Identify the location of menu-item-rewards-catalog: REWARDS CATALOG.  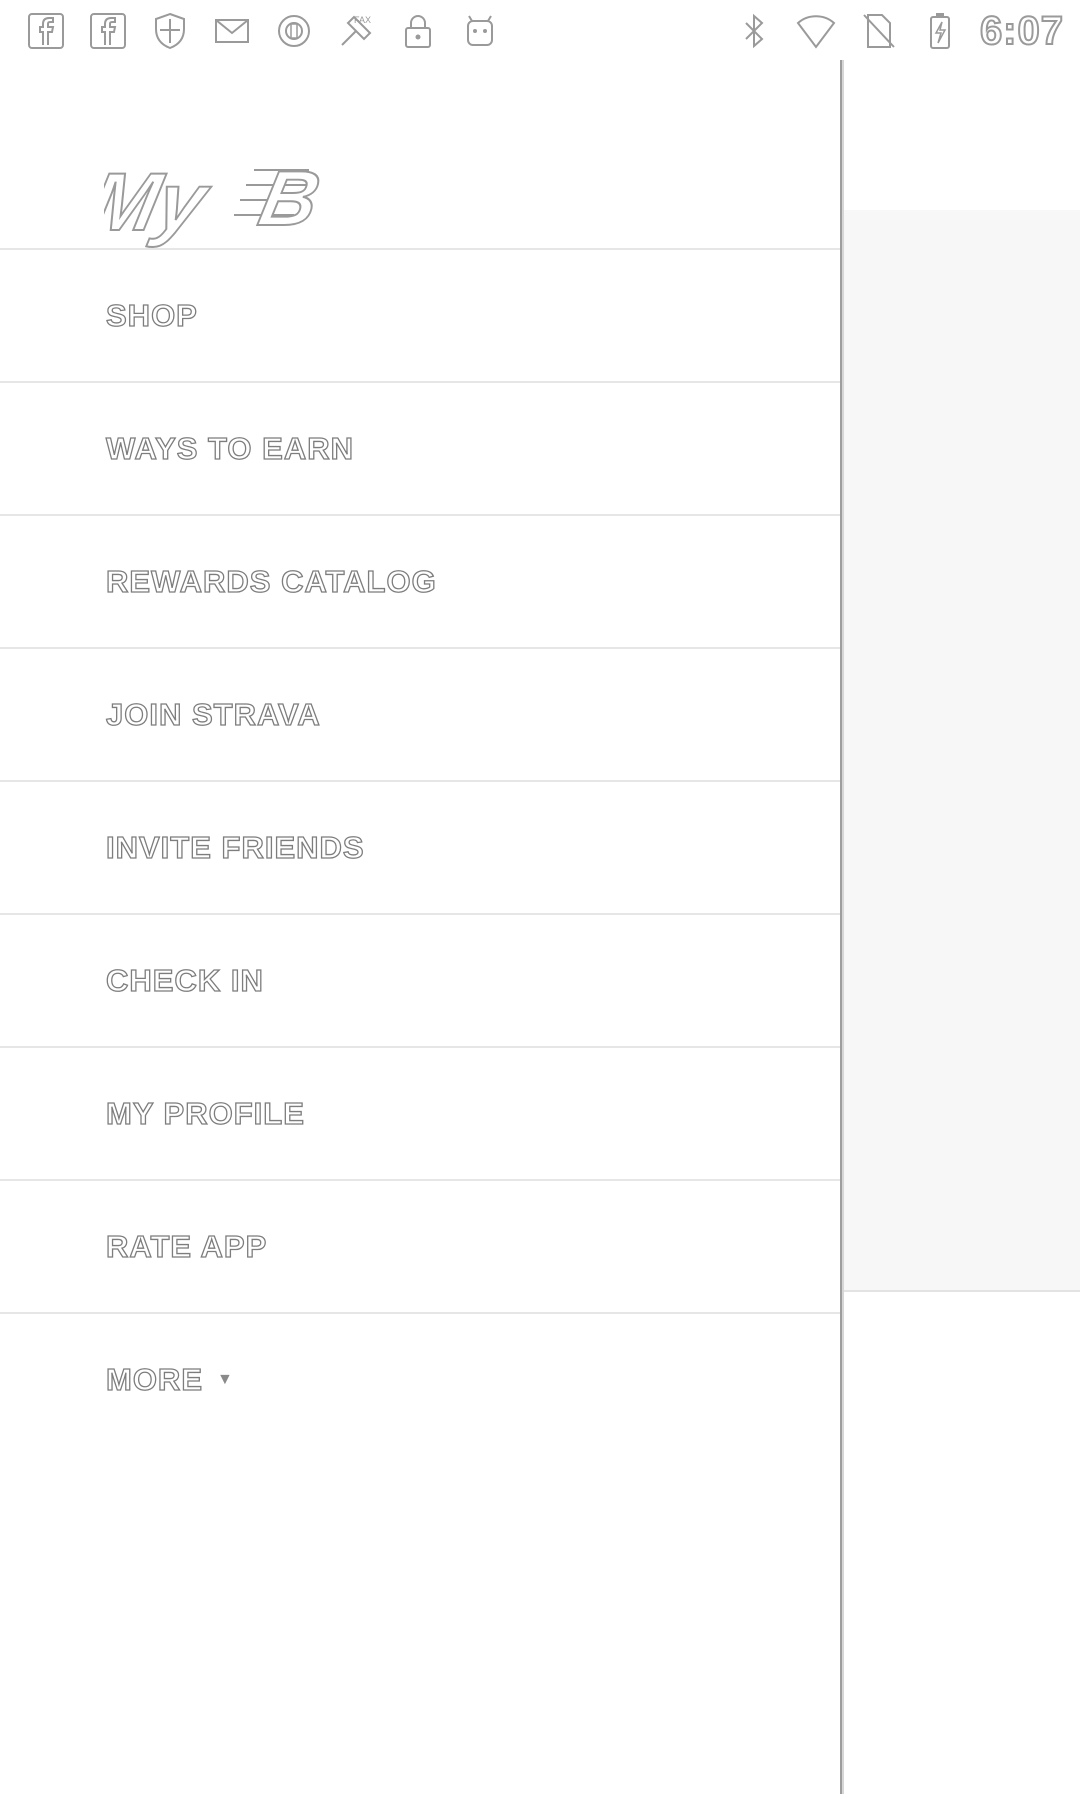
(420, 582).